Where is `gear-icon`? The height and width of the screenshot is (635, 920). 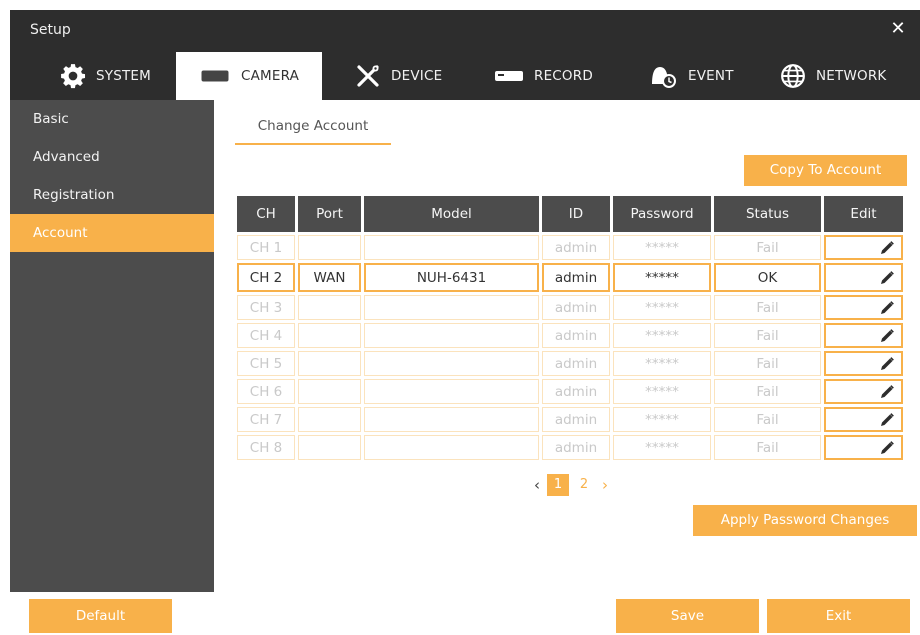 gear-icon is located at coordinates (73, 76).